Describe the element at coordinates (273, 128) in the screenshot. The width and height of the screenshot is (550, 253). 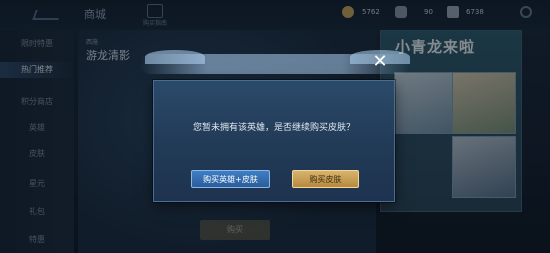
I see `dialog-message: 您暂未拥有该英雄，是否继续购买皮肤？` at that location.